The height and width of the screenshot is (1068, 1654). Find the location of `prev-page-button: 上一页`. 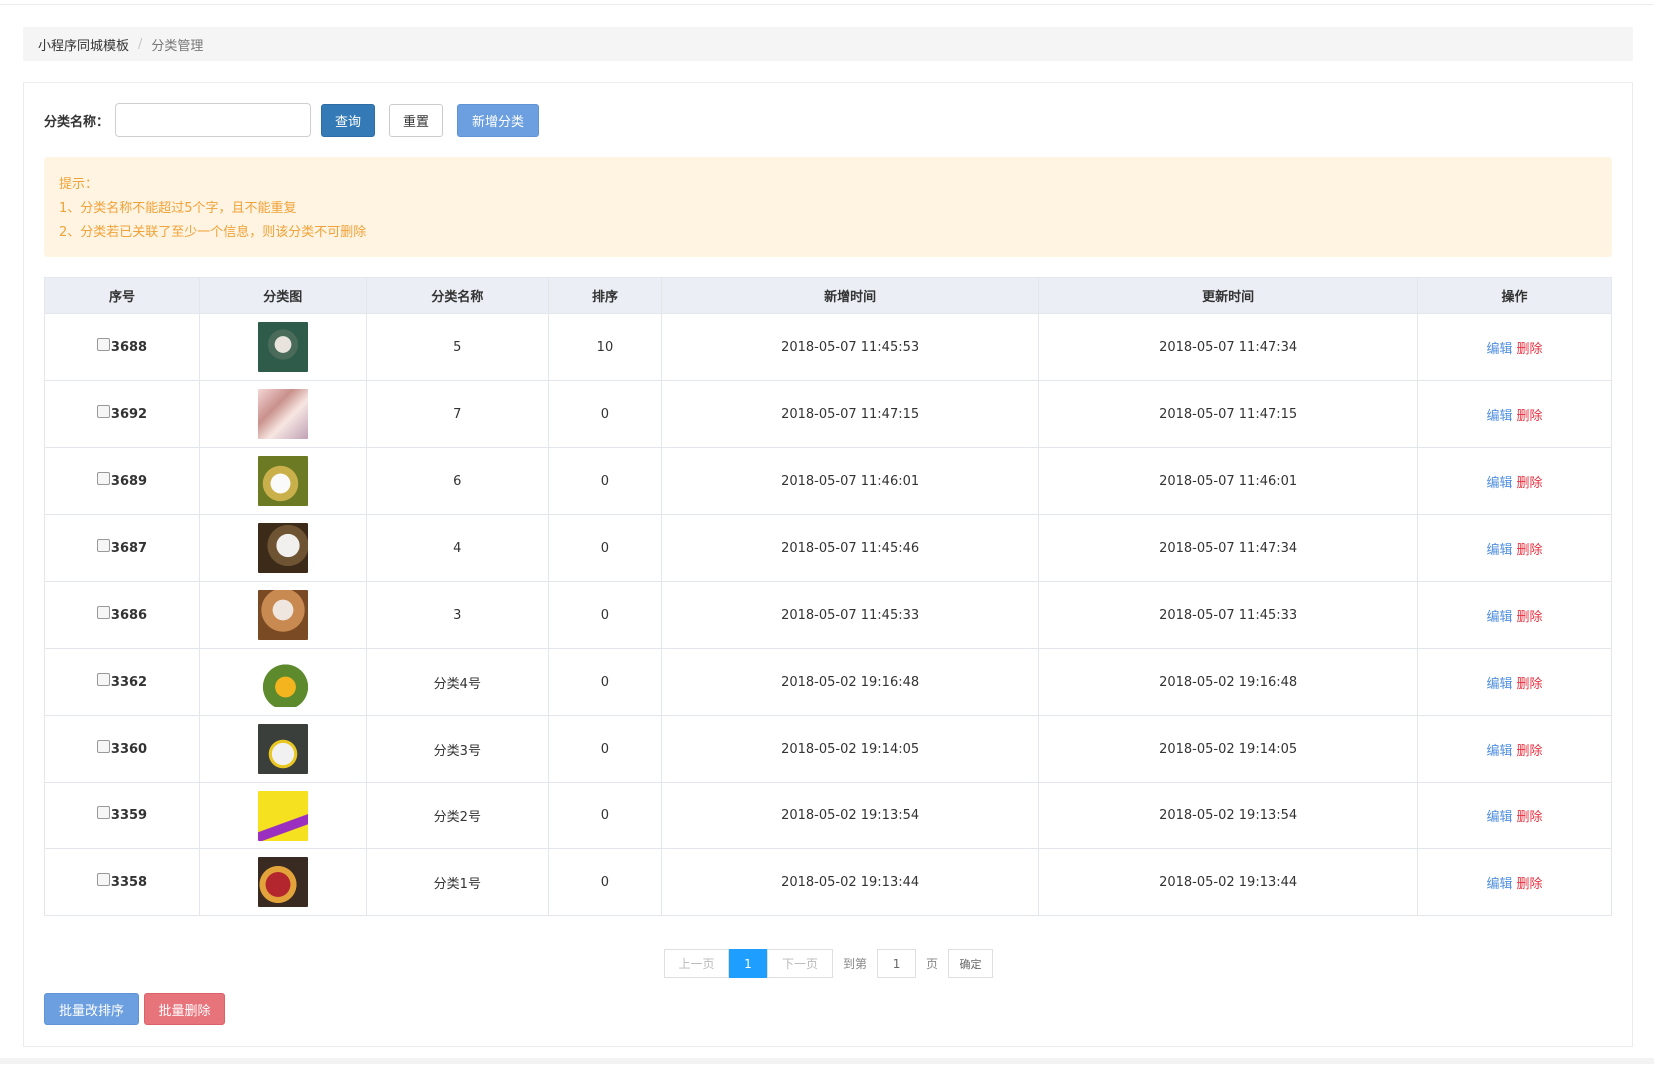

prev-page-button: 上一页 is located at coordinates (696, 963).